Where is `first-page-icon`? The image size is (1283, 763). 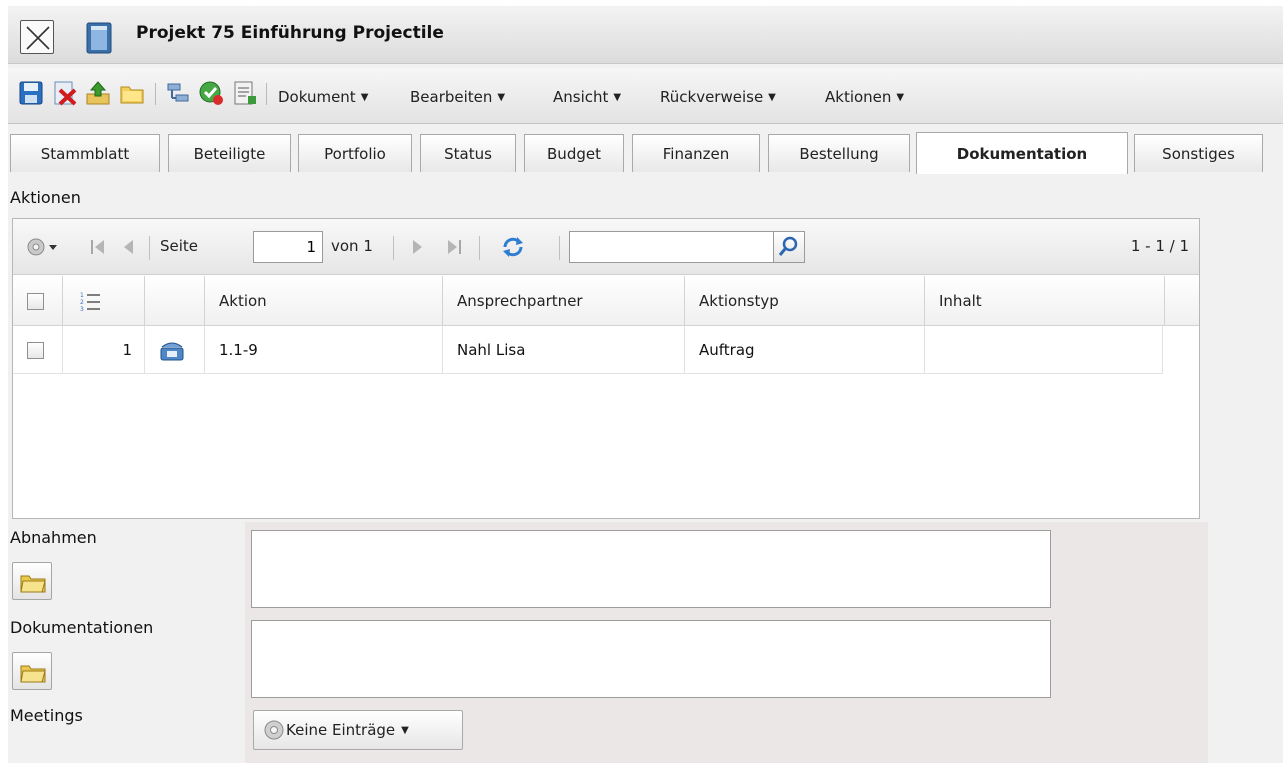
first-page-icon is located at coordinates (98, 247).